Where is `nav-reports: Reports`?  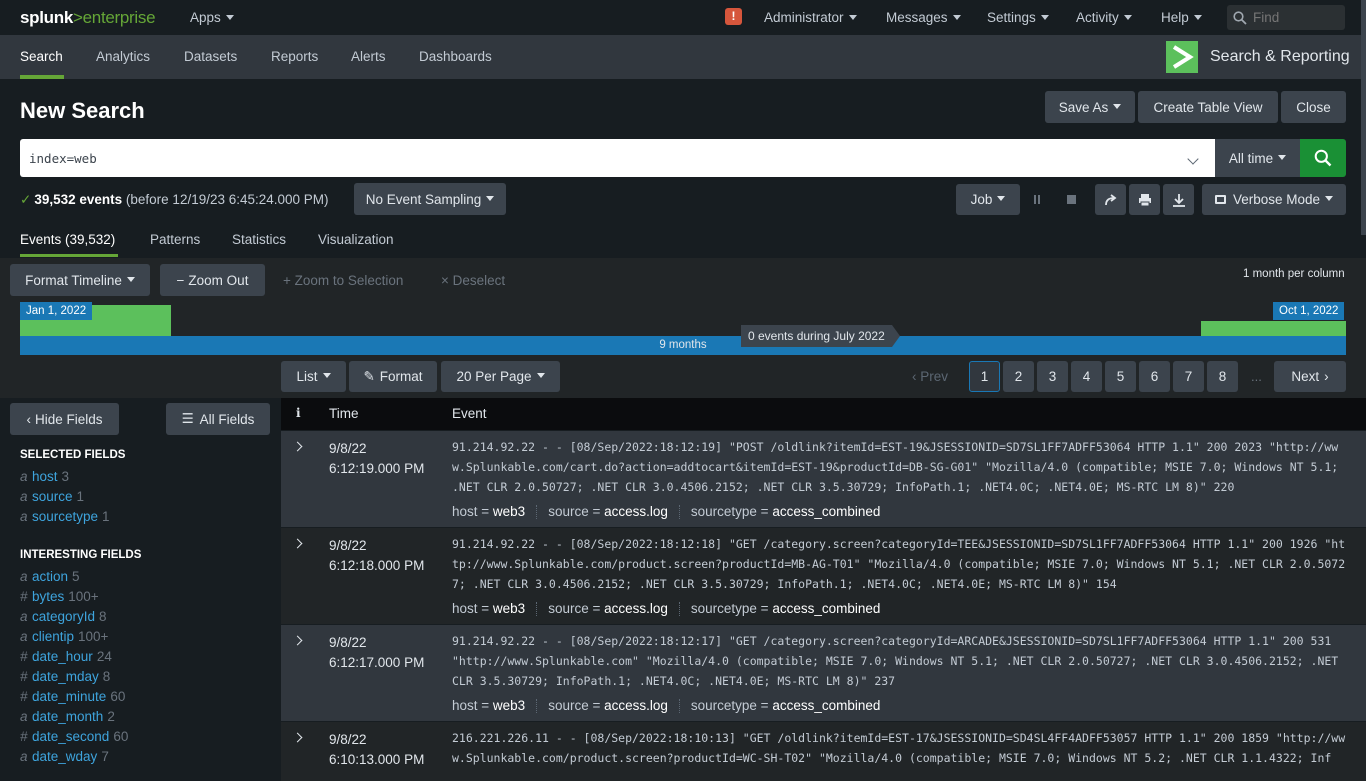
nav-reports: Reports is located at coordinates (294, 56).